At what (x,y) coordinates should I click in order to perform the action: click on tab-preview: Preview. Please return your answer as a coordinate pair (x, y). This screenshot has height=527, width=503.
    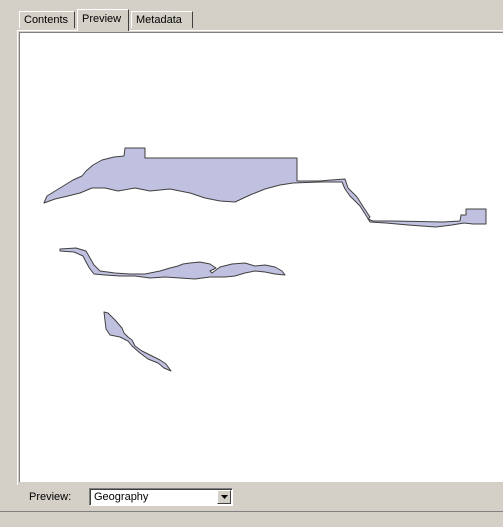
    Looking at the image, I should click on (103, 20).